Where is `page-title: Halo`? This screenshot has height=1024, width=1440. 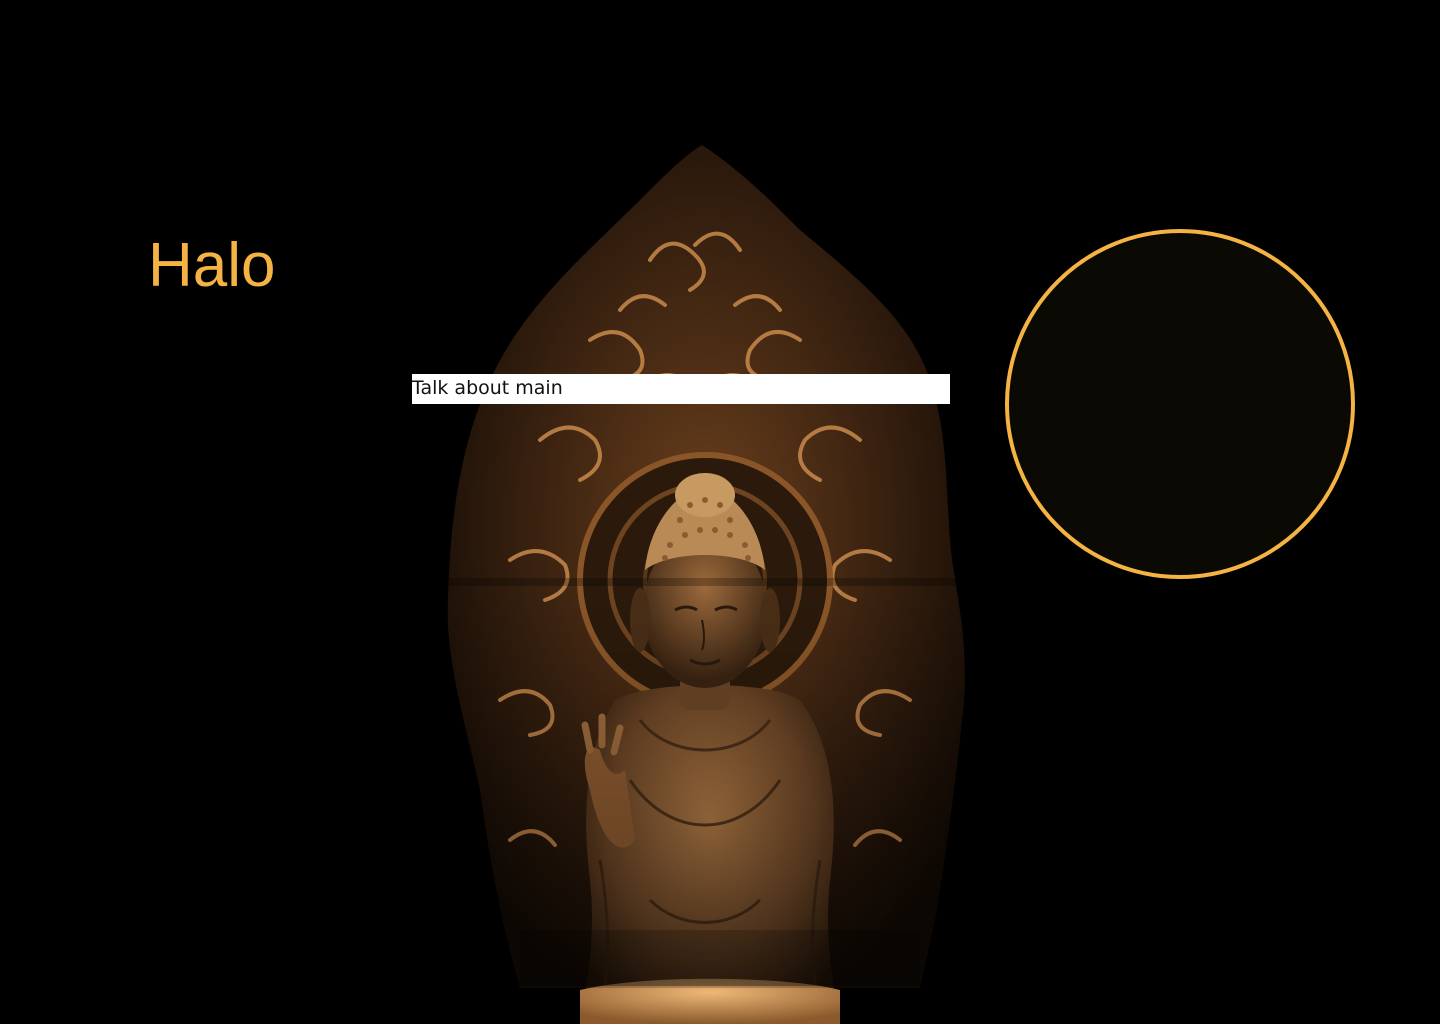 page-title: Halo is located at coordinates (212, 265).